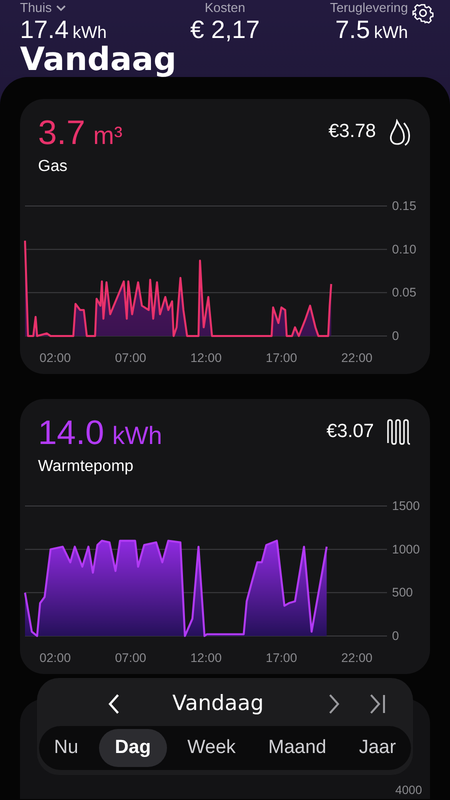 The image size is (450, 800). I want to click on usage-unit: kWh, so click(137, 436).